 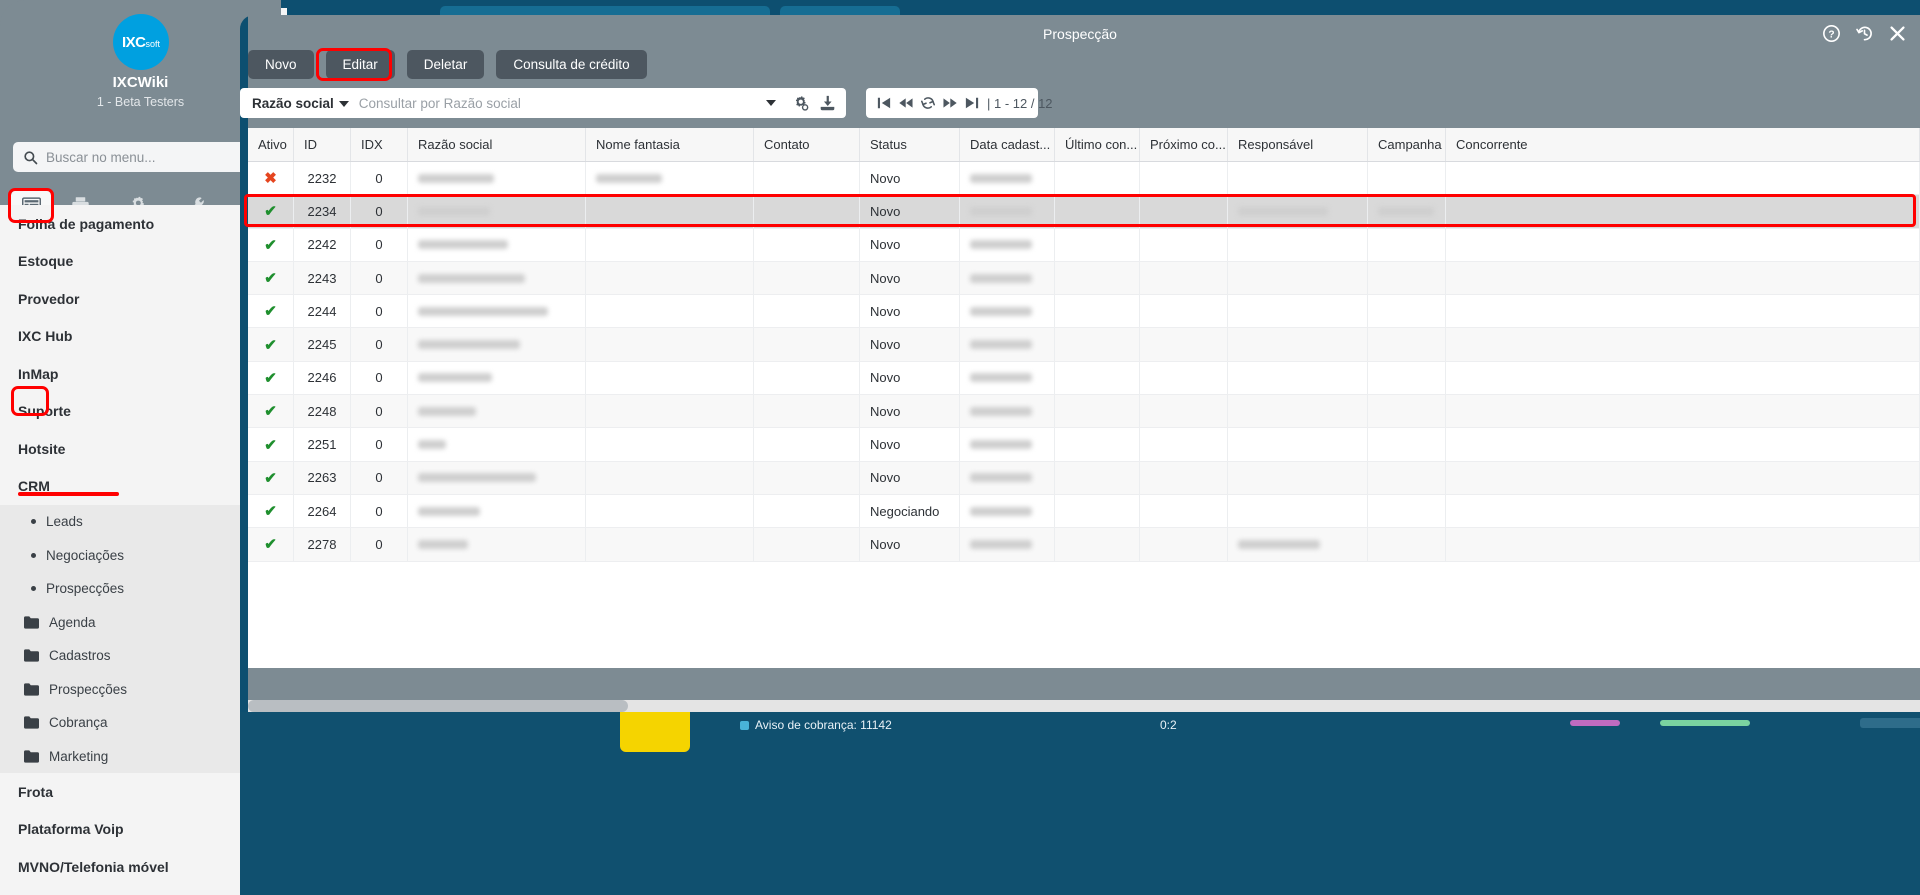 I want to click on scrollbar-thumb, so click(x=438, y=706).